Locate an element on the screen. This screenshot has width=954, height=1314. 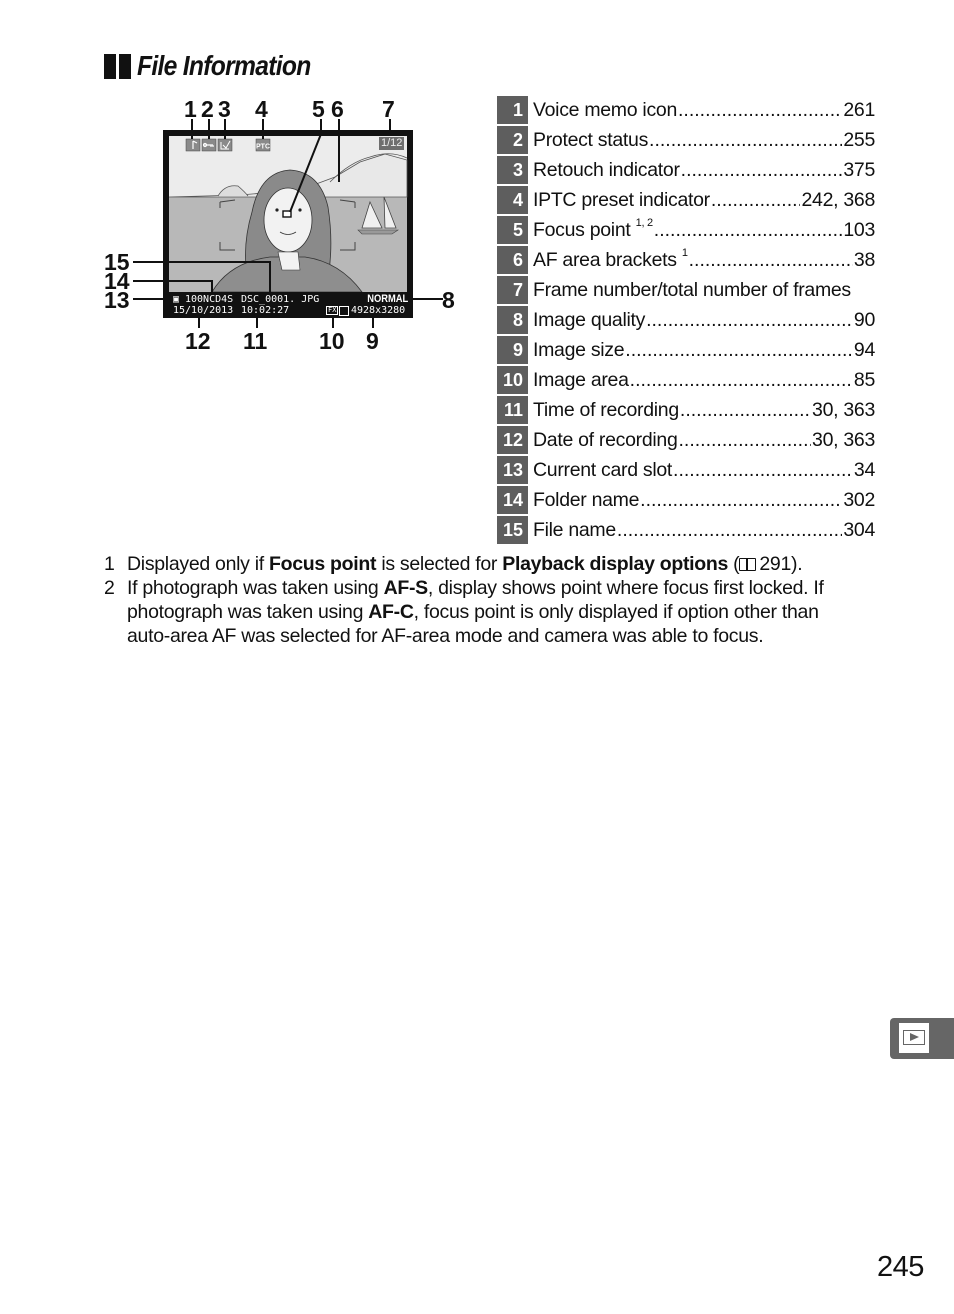
reference-page: 90 is located at coordinates (864, 320).